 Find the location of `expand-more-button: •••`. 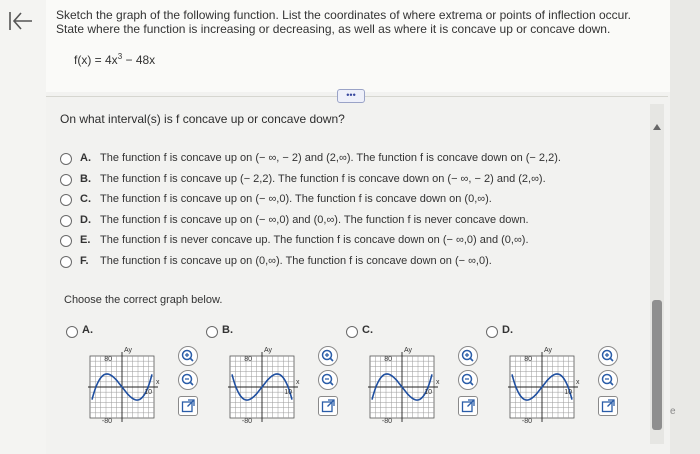

expand-more-button: ••• is located at coordinates (351, 96).